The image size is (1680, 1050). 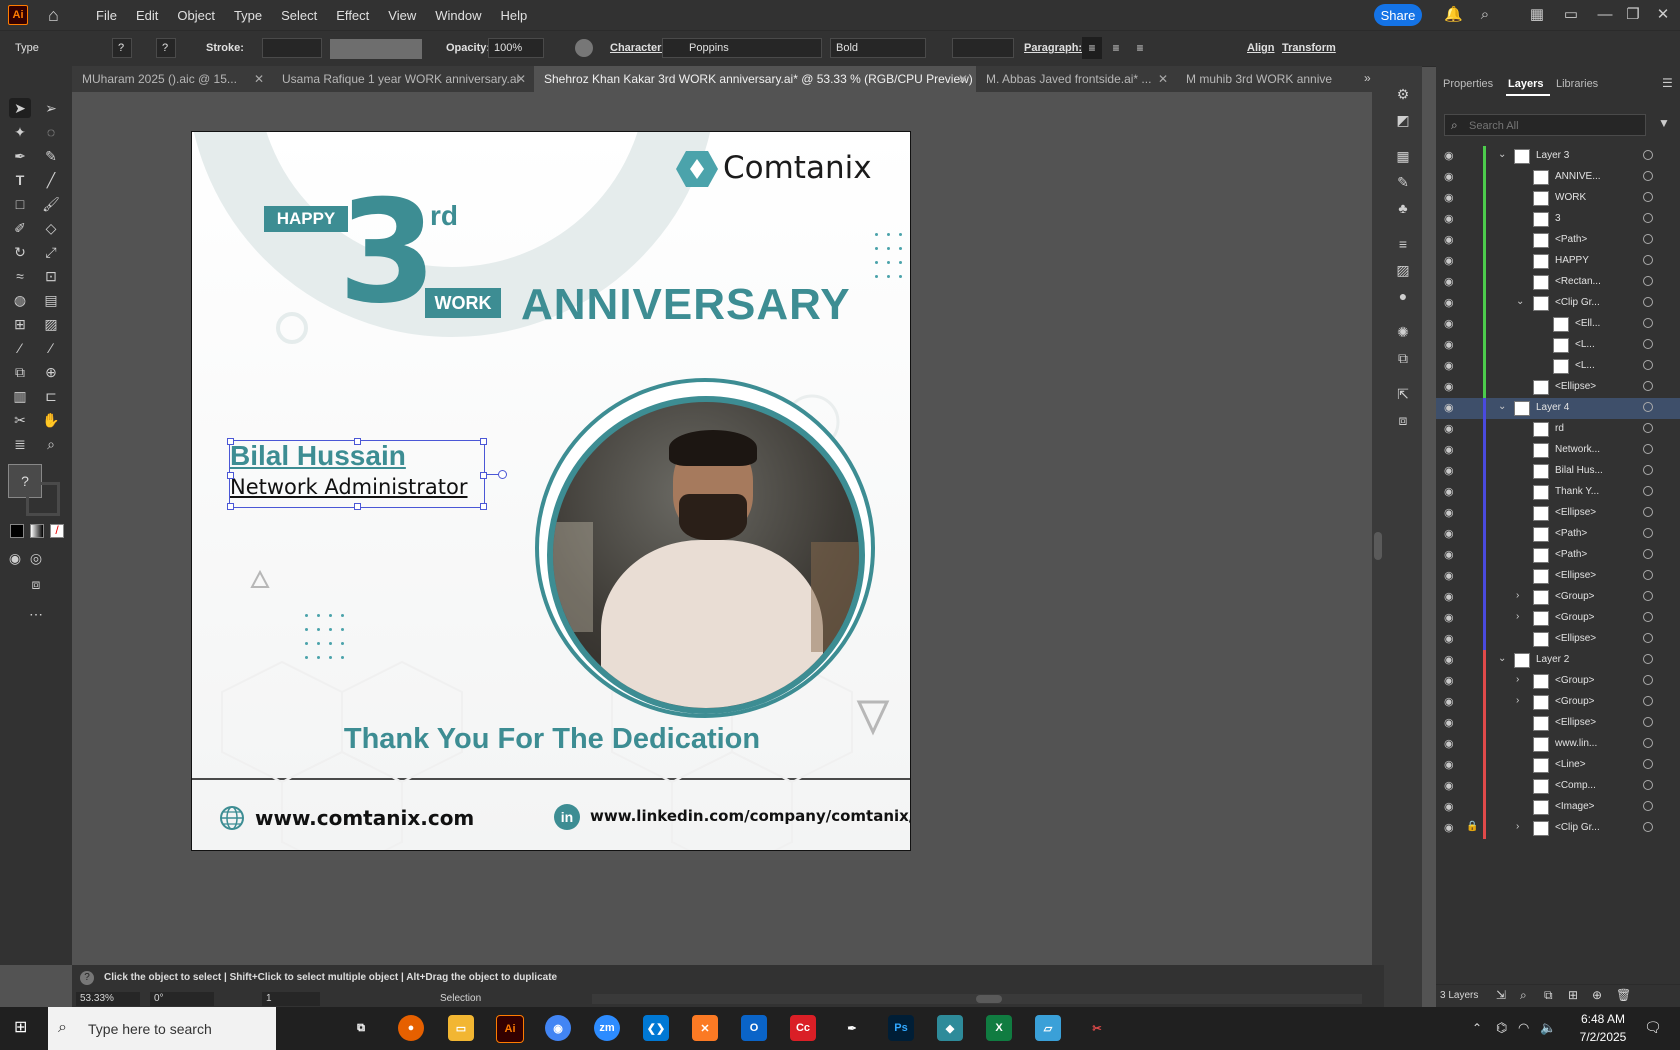 What do you see at coordinates (36, 584) in the screenshot?
I see `screen-mode-icon: ⧈` at bounding box center [36, 584].